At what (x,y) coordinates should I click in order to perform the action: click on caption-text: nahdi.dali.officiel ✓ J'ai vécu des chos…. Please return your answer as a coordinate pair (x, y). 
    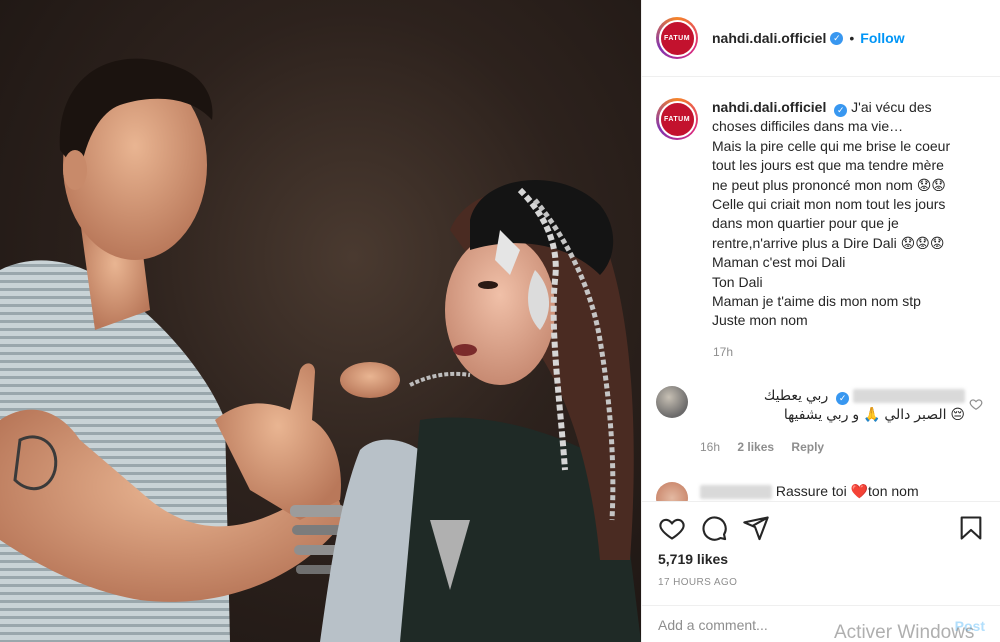
    Looking at the image, I should click on (844, 214).